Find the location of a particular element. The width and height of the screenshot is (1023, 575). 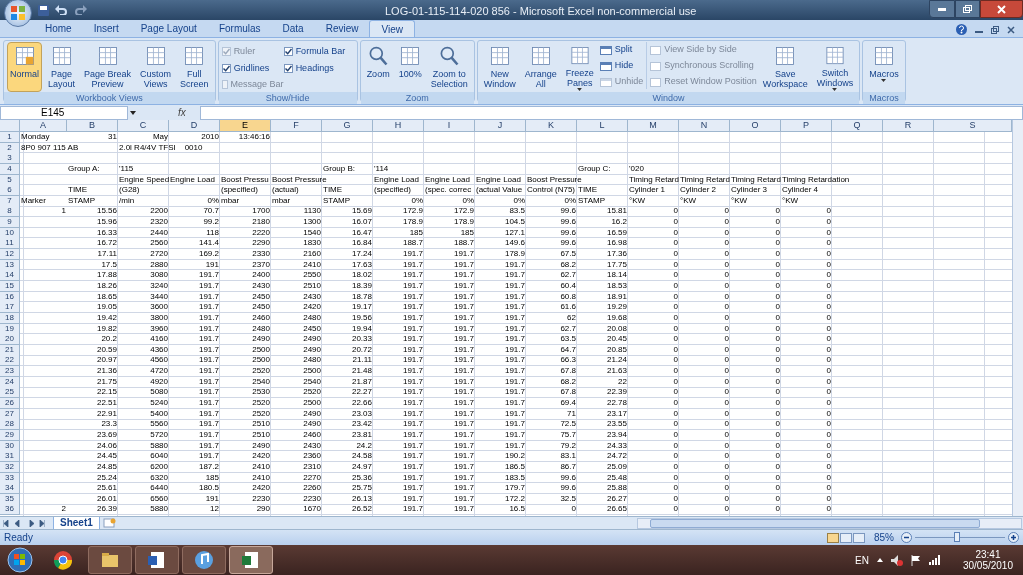

ribbon-button: Split is located at coordinates (621, 50).